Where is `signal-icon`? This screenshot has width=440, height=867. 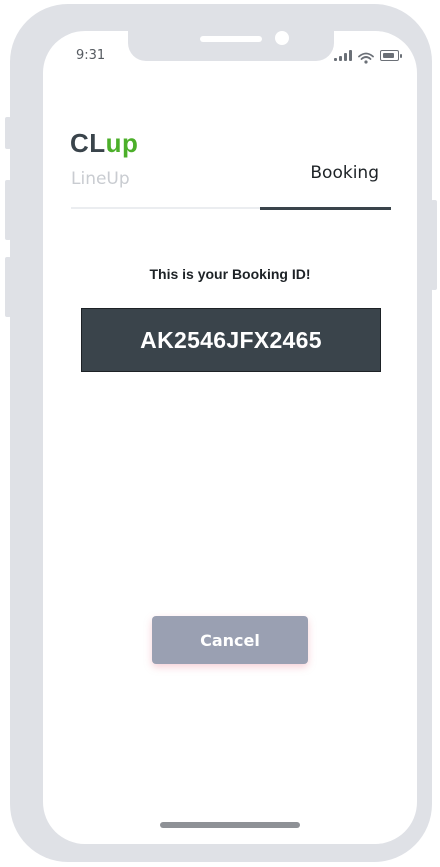
signal-icon is located at coordinates (343, 55).